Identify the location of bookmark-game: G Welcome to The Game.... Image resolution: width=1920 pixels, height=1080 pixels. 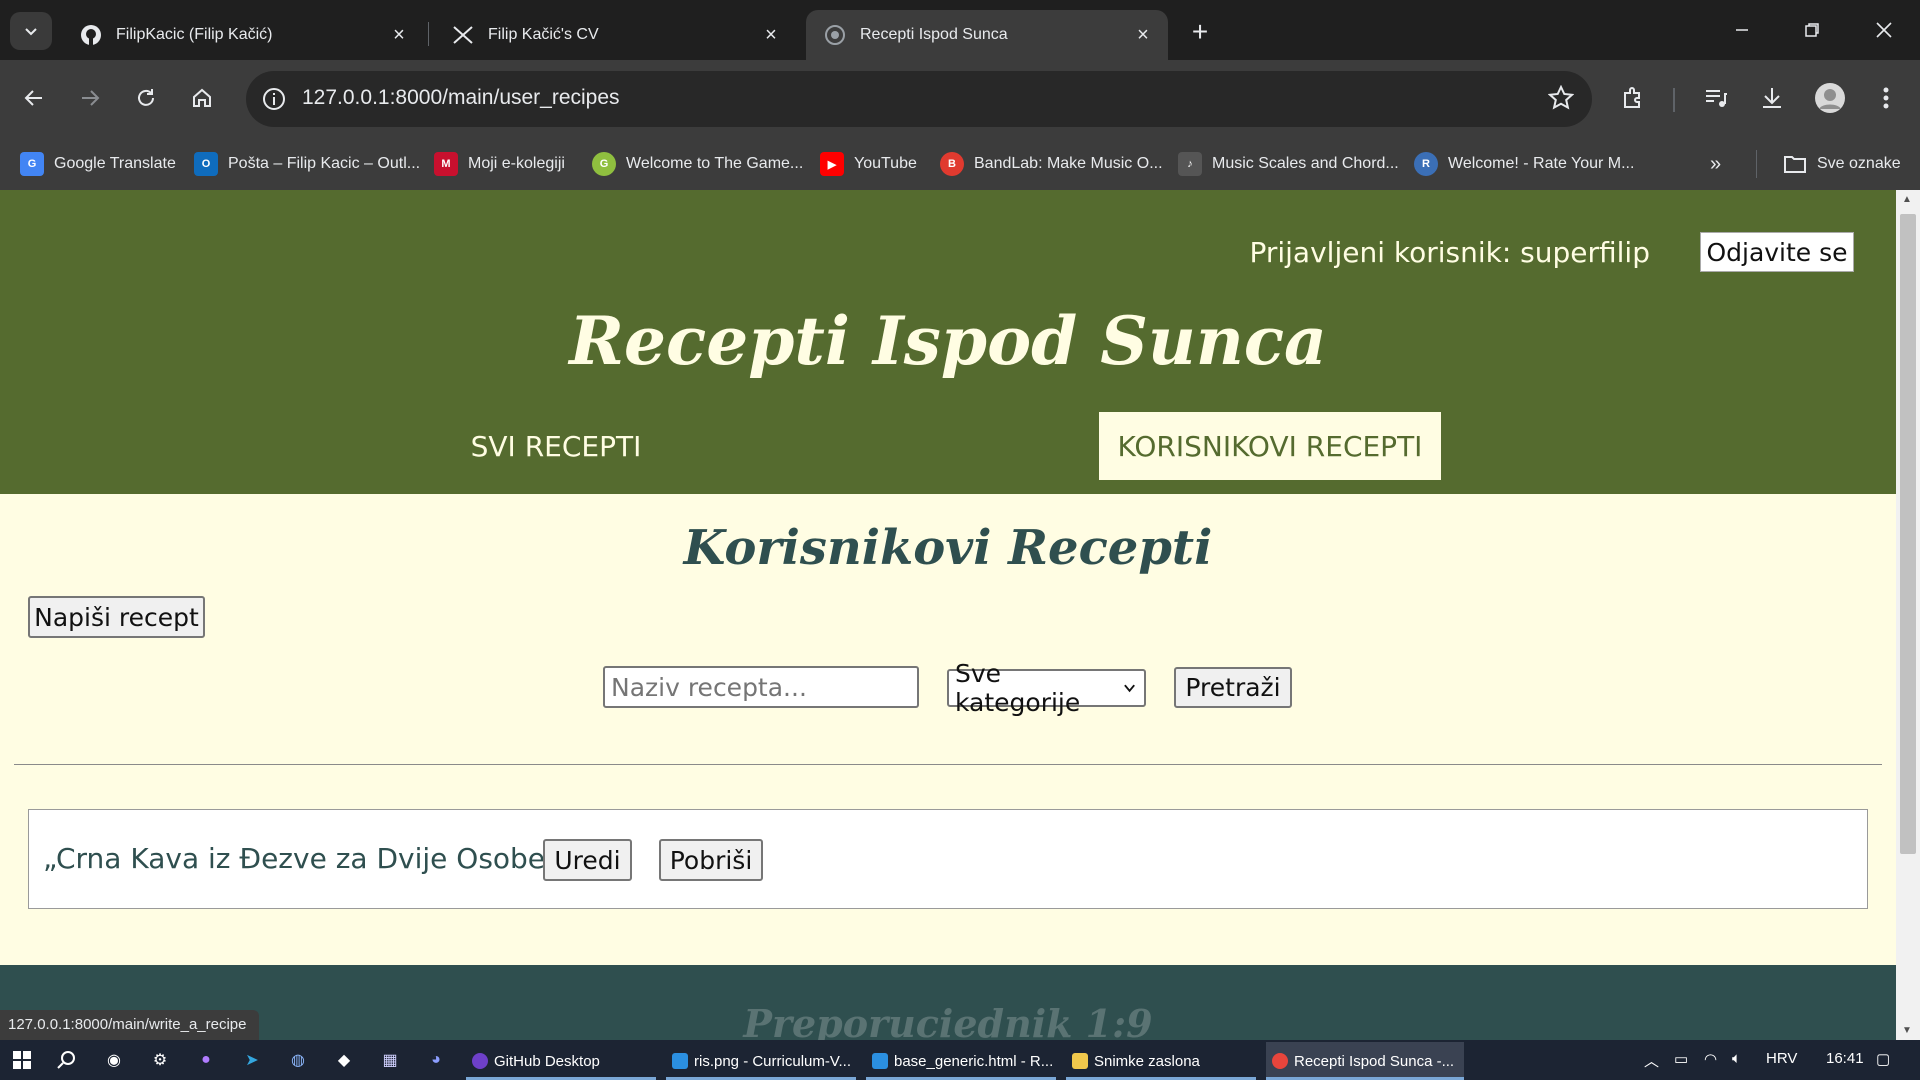
(697, 164).